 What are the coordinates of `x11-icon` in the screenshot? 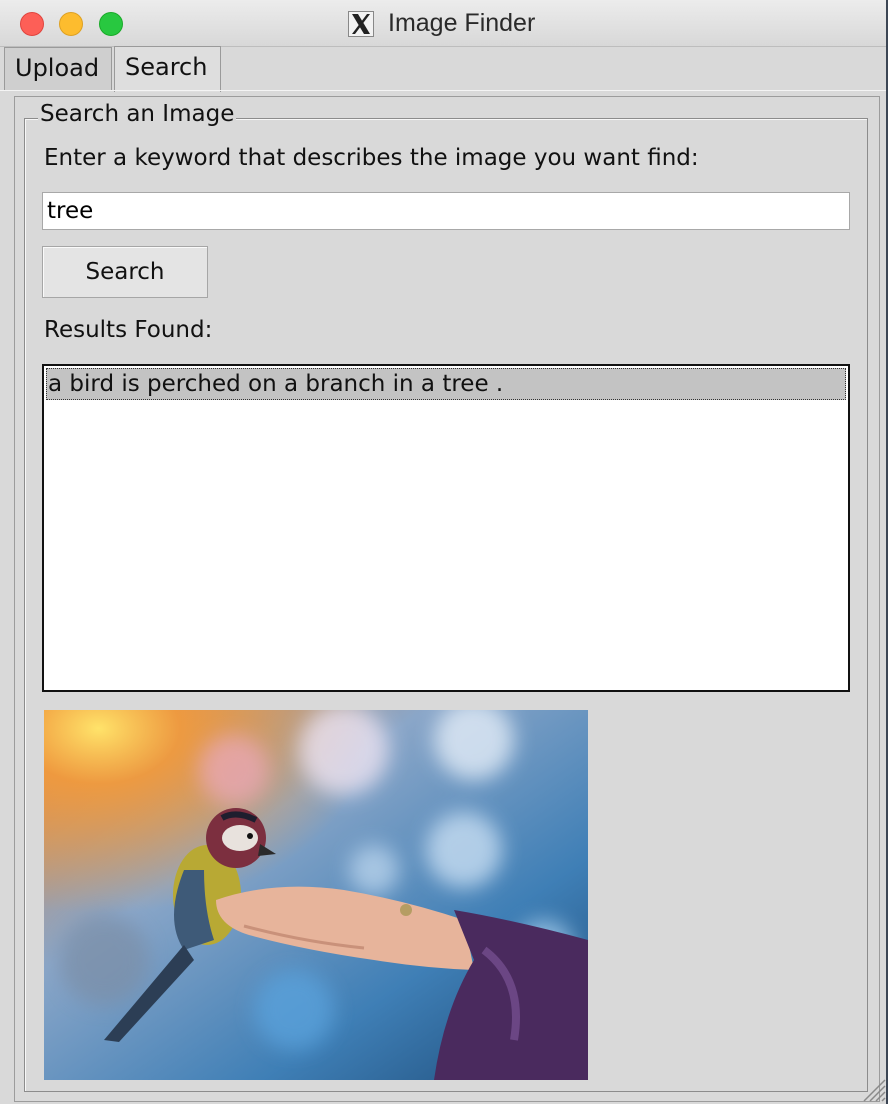 It's located at (361, 24).